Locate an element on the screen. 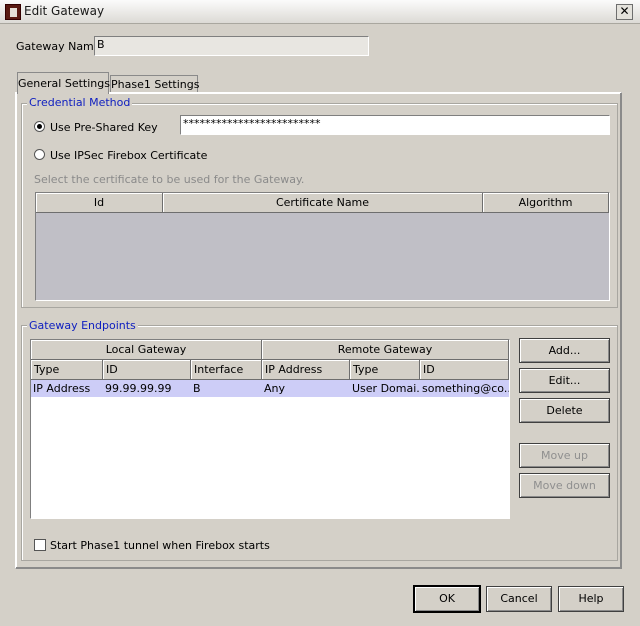 The width and height of the screenshot is (640, 626). tab-general-settings: General Settings is located at coordinates (63, 83).